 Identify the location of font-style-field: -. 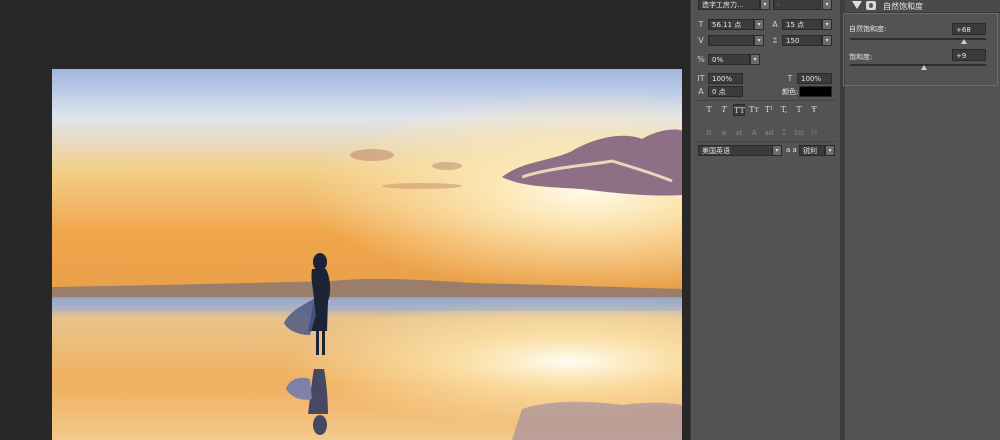
(797, 5).